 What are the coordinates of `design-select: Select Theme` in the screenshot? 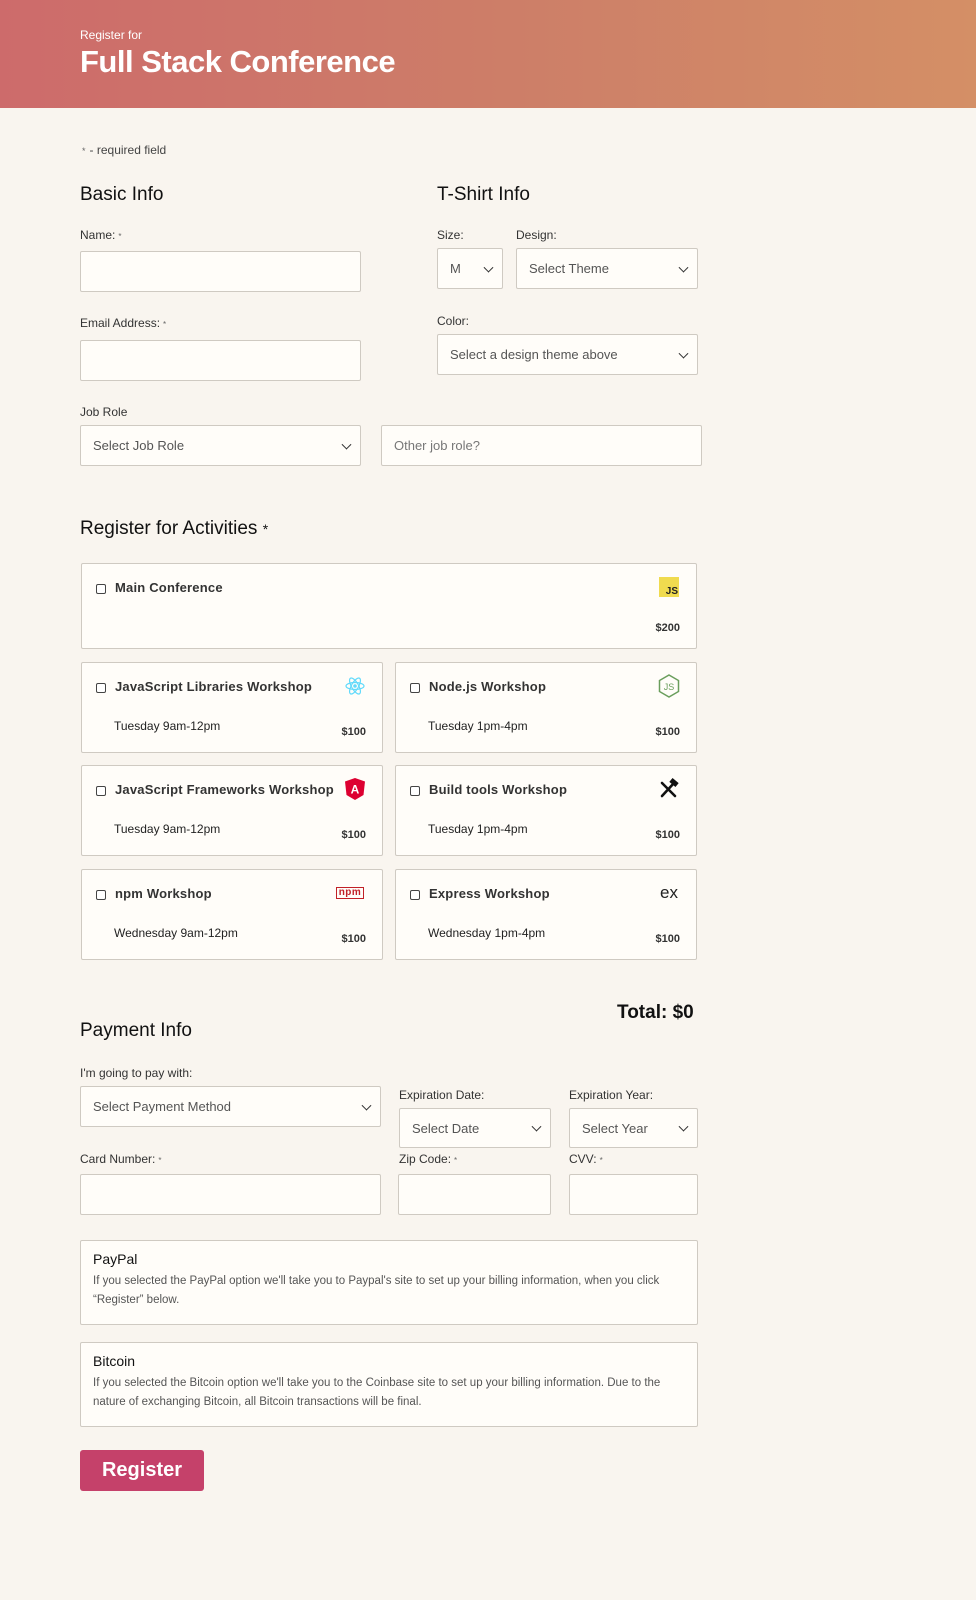 It's located at (607, 268).